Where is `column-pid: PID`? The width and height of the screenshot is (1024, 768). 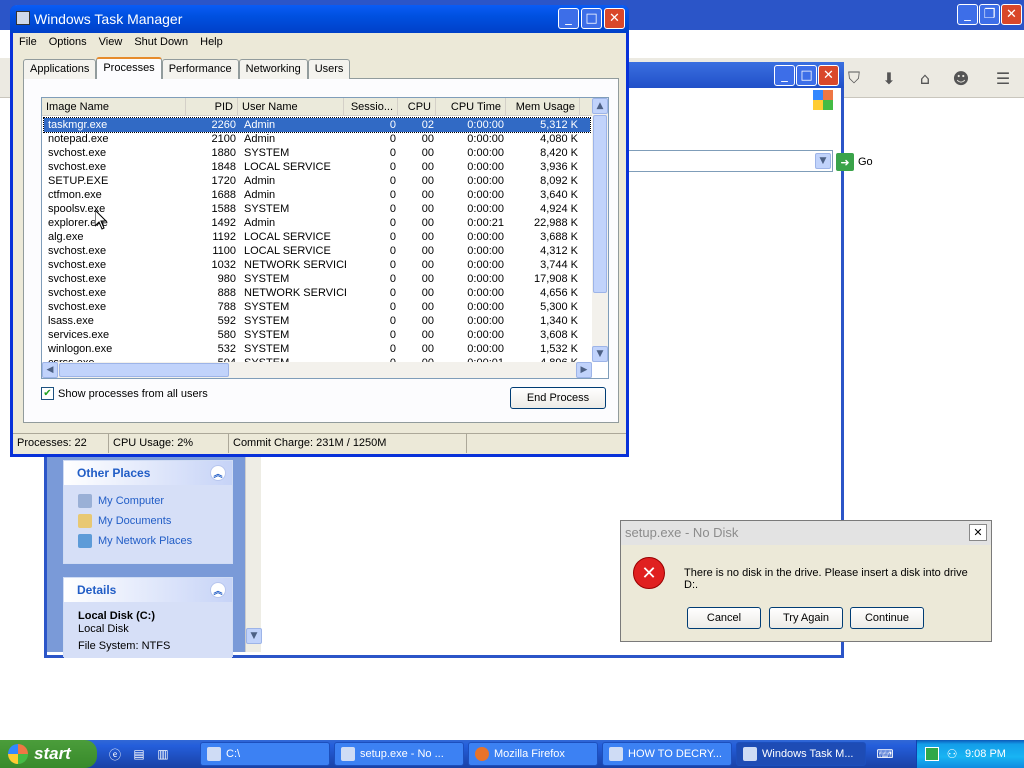 column-pid: PID is located at coordinates (212, 107).